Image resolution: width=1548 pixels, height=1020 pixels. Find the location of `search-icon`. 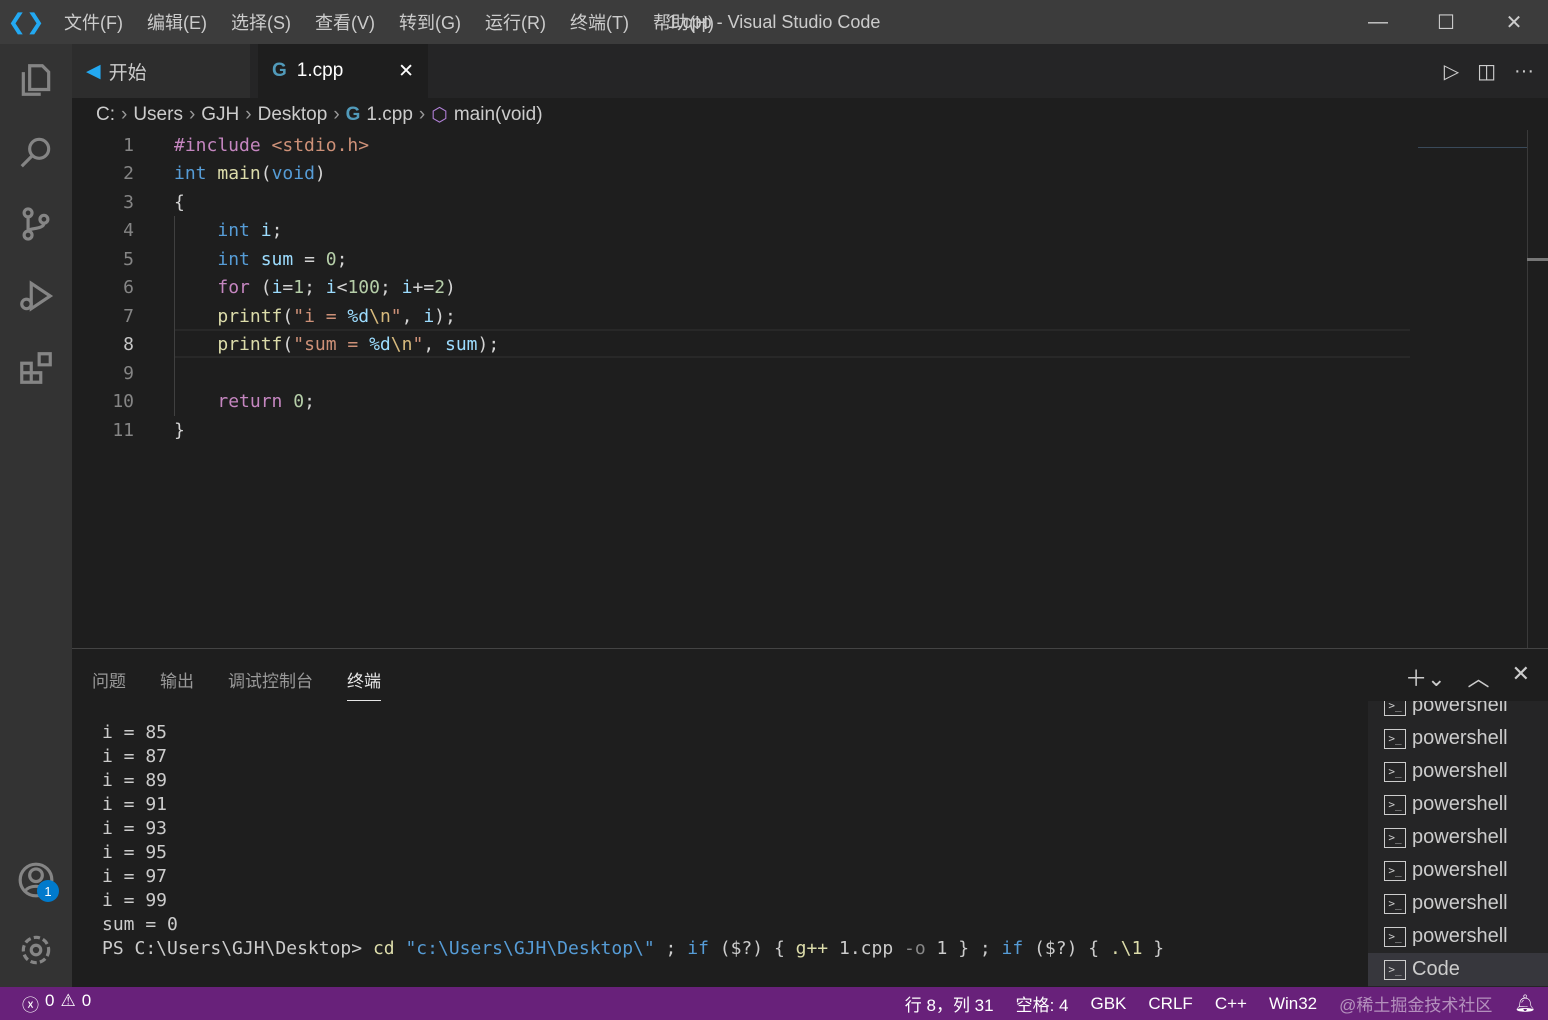

search-icon is located at coordinates (36, 152).